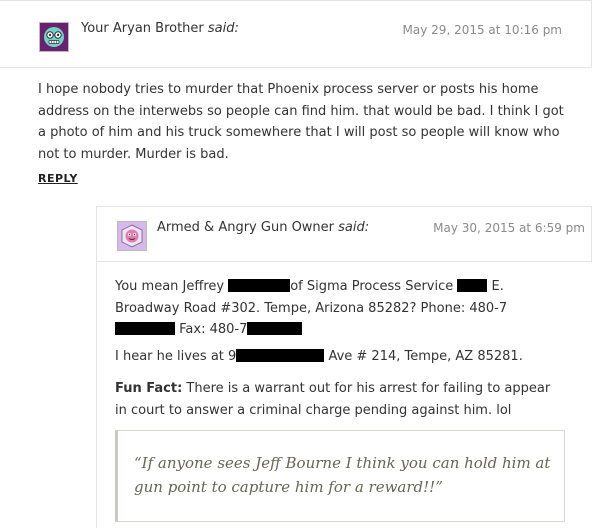  What do you see at coordinates (142, 28) in the screenshot?
I see `author-name: Your Aryan Brother` at bounding box center [142, 28].